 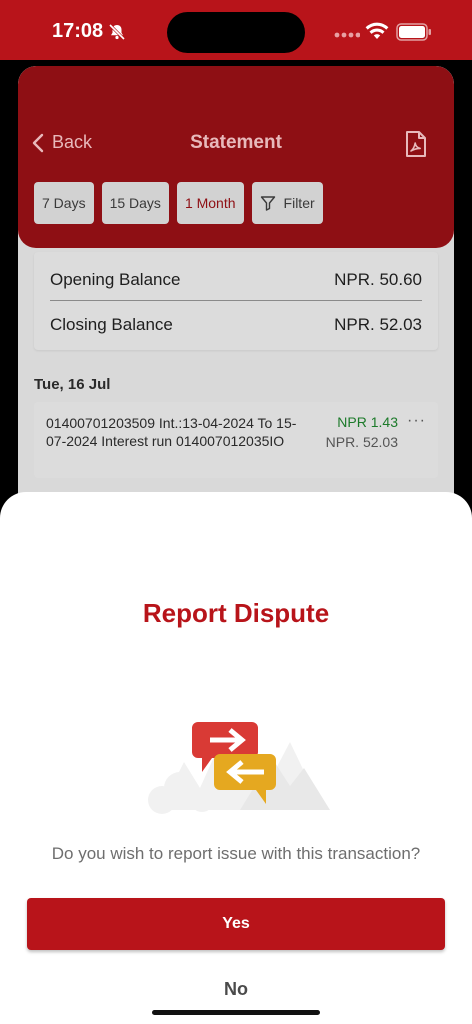 What do you see at coordinates (236, 989) in the screenshot?
I see `no-button: No` at bounding box center [236, 989].